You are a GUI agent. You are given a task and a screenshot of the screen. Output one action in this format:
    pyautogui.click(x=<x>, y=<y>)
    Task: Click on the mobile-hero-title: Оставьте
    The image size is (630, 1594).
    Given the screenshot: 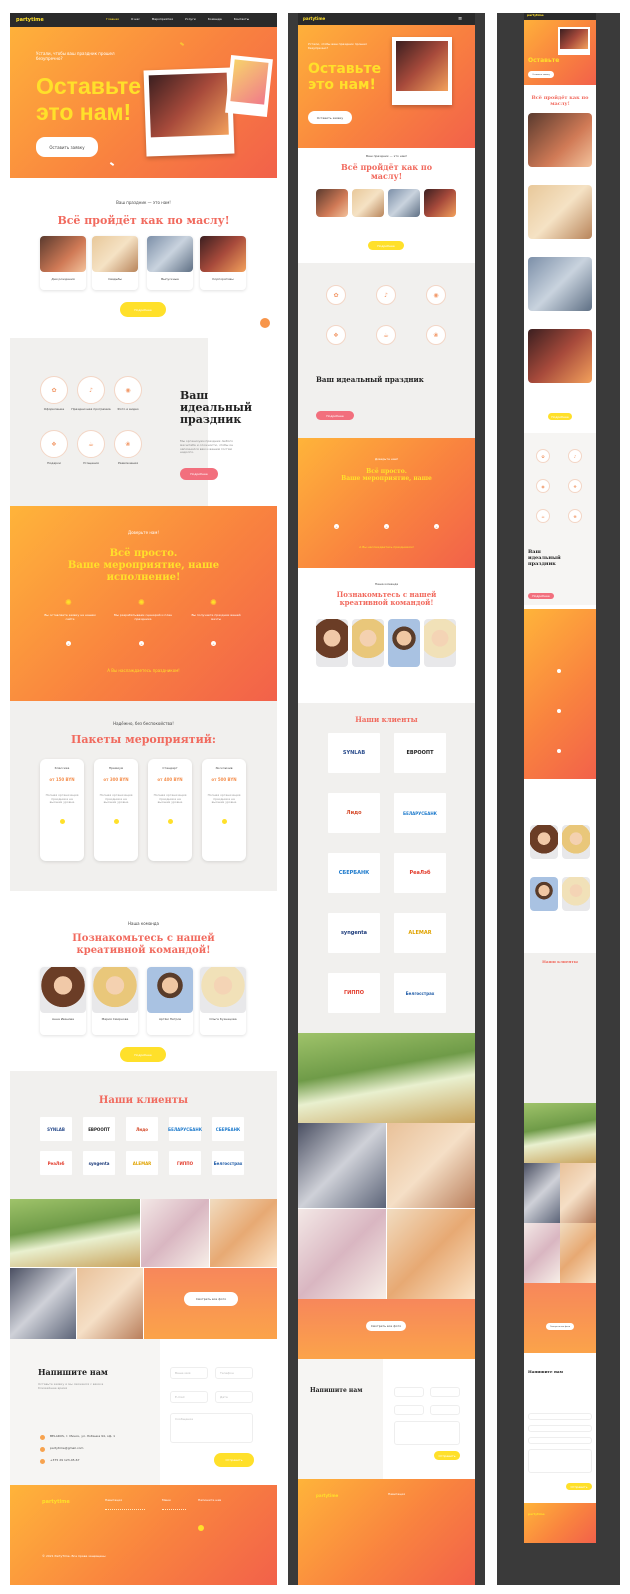 What is the action you would take?
    pyautogui.click(x=543, y=60)
    